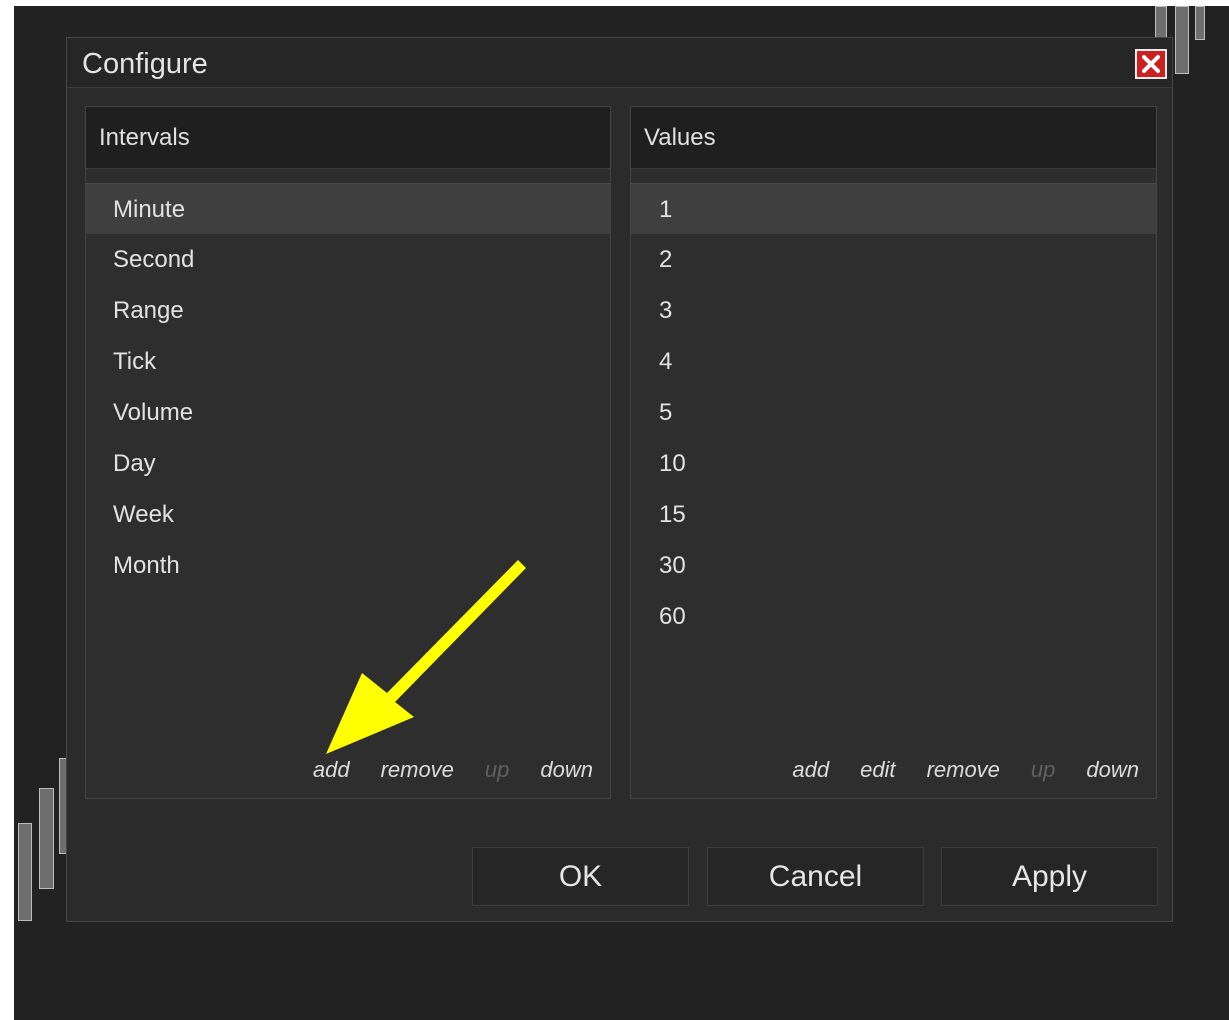  What do you see at coordinates (1112, 770) in the screenshot?
I see `values-down-link: down` at bounding box center [1112, 770].